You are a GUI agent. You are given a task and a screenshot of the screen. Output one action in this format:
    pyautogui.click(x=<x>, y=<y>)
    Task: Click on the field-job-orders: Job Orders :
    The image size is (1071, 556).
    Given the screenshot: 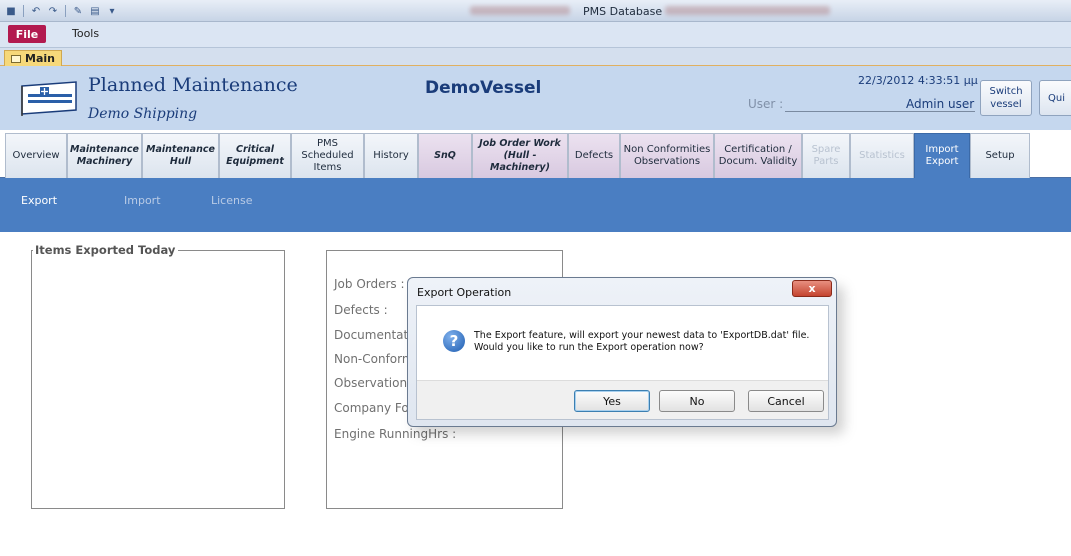 What is the action you would take?
    pyautogui.click(x=369, y=284)
    